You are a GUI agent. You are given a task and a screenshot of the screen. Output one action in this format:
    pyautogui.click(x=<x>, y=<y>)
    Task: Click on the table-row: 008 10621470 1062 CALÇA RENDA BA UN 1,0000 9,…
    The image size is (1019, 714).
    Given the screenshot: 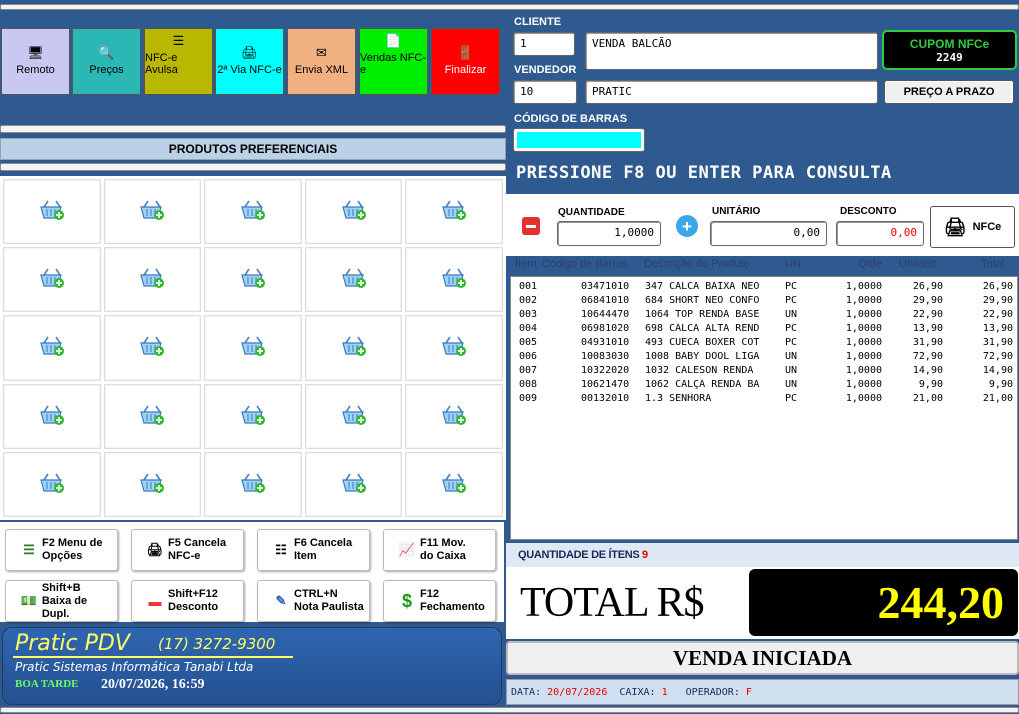 What is the action you would take?
    pyautogui.click(x=764, y=385)
    